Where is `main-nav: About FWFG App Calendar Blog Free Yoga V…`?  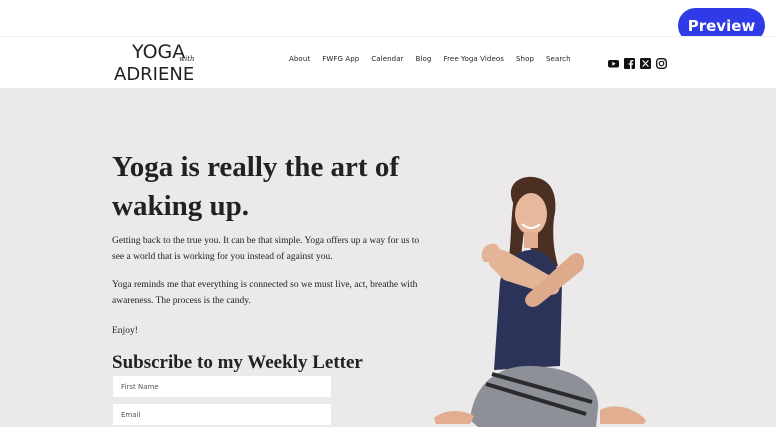
main-nav: About FWFG App Calendar Blog Free Yoga V… is located at coordinates (436, 59).